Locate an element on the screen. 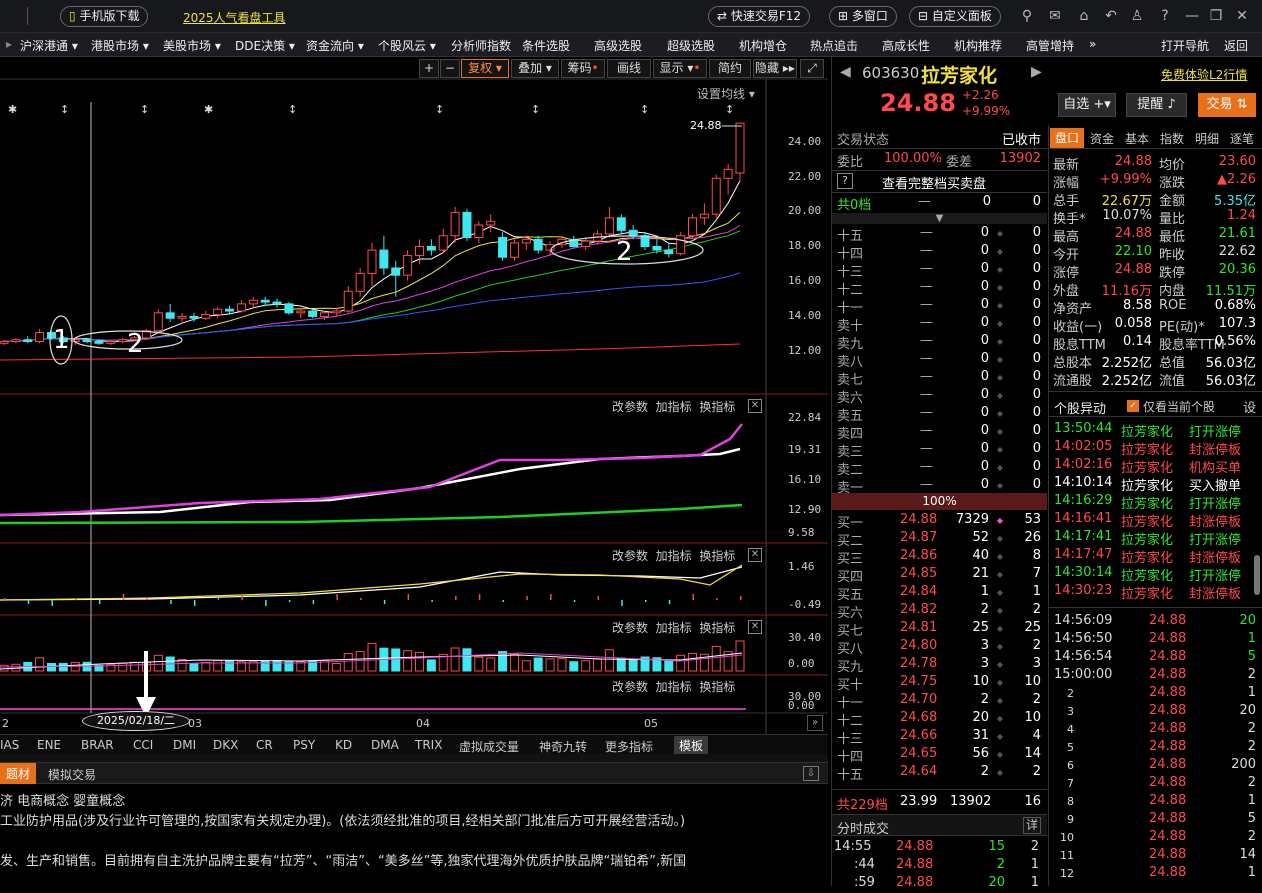  anomaly-row: 14:30:23 拉芳家化 封涨停板 is located at coordinates (1155, 592).